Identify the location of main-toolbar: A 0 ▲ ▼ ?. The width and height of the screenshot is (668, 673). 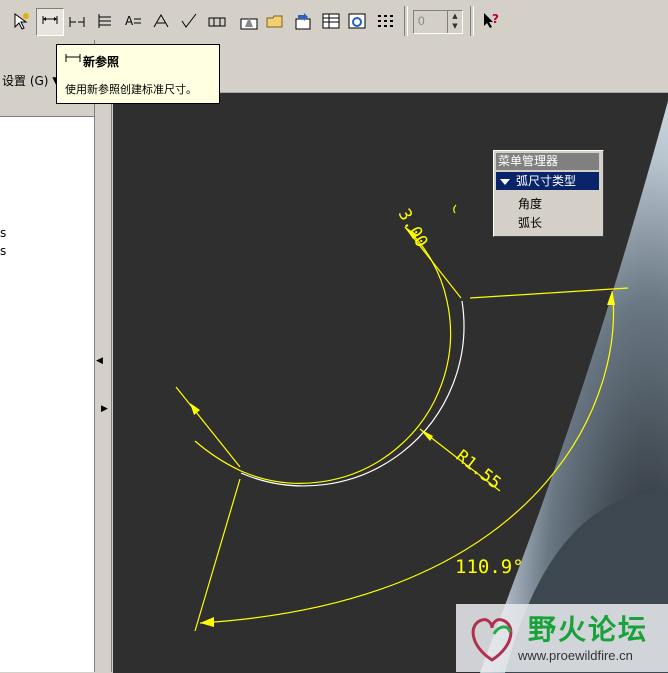
(334, 20).